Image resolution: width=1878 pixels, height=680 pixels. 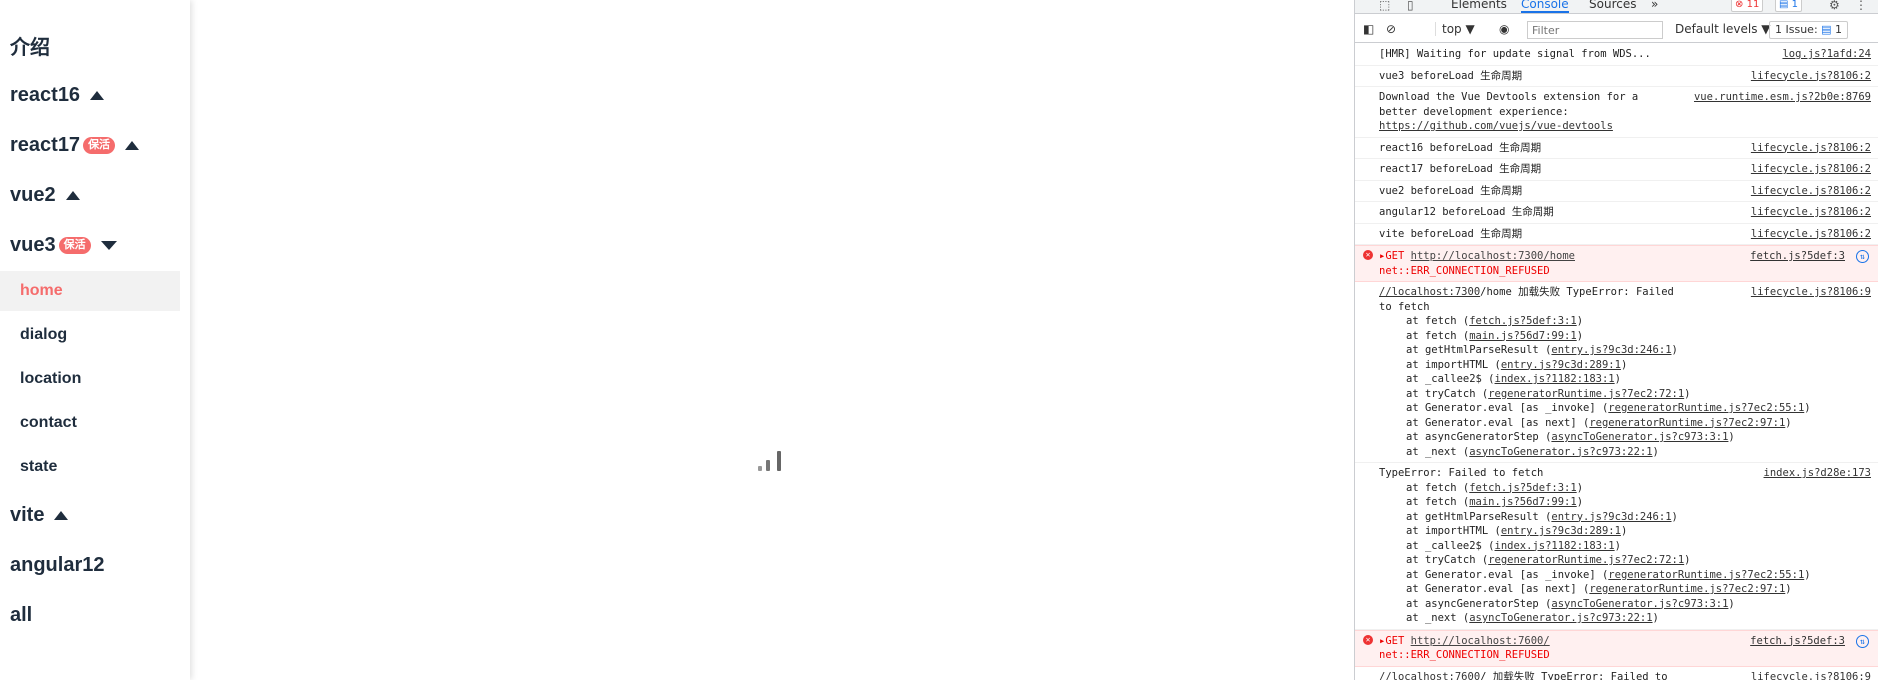 I want to click on stack-frame: at importHTML (entry.js?9c3d:289:1), so click(x=1517, y=531).